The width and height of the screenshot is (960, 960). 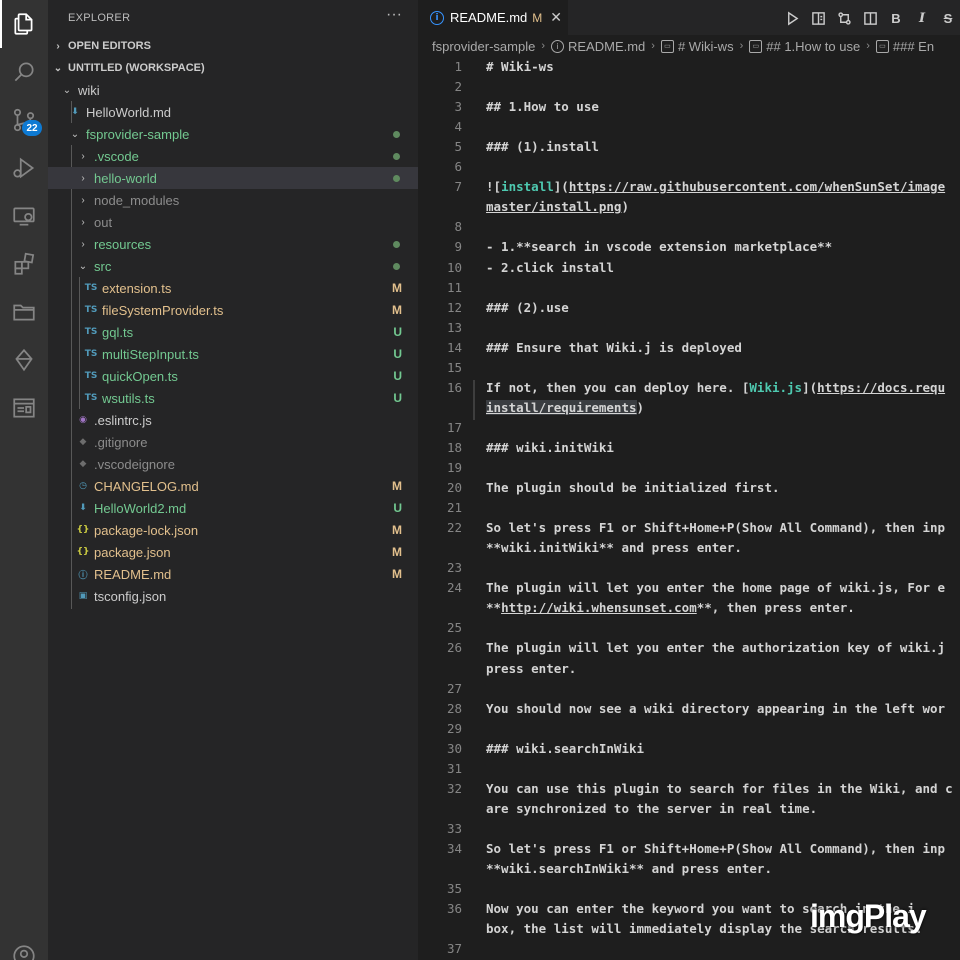 What do you see at coordinates (233, 398) in the screenshot?
I see `tree-item: TS wsutils.ts U` at bounding box center [233, 398].